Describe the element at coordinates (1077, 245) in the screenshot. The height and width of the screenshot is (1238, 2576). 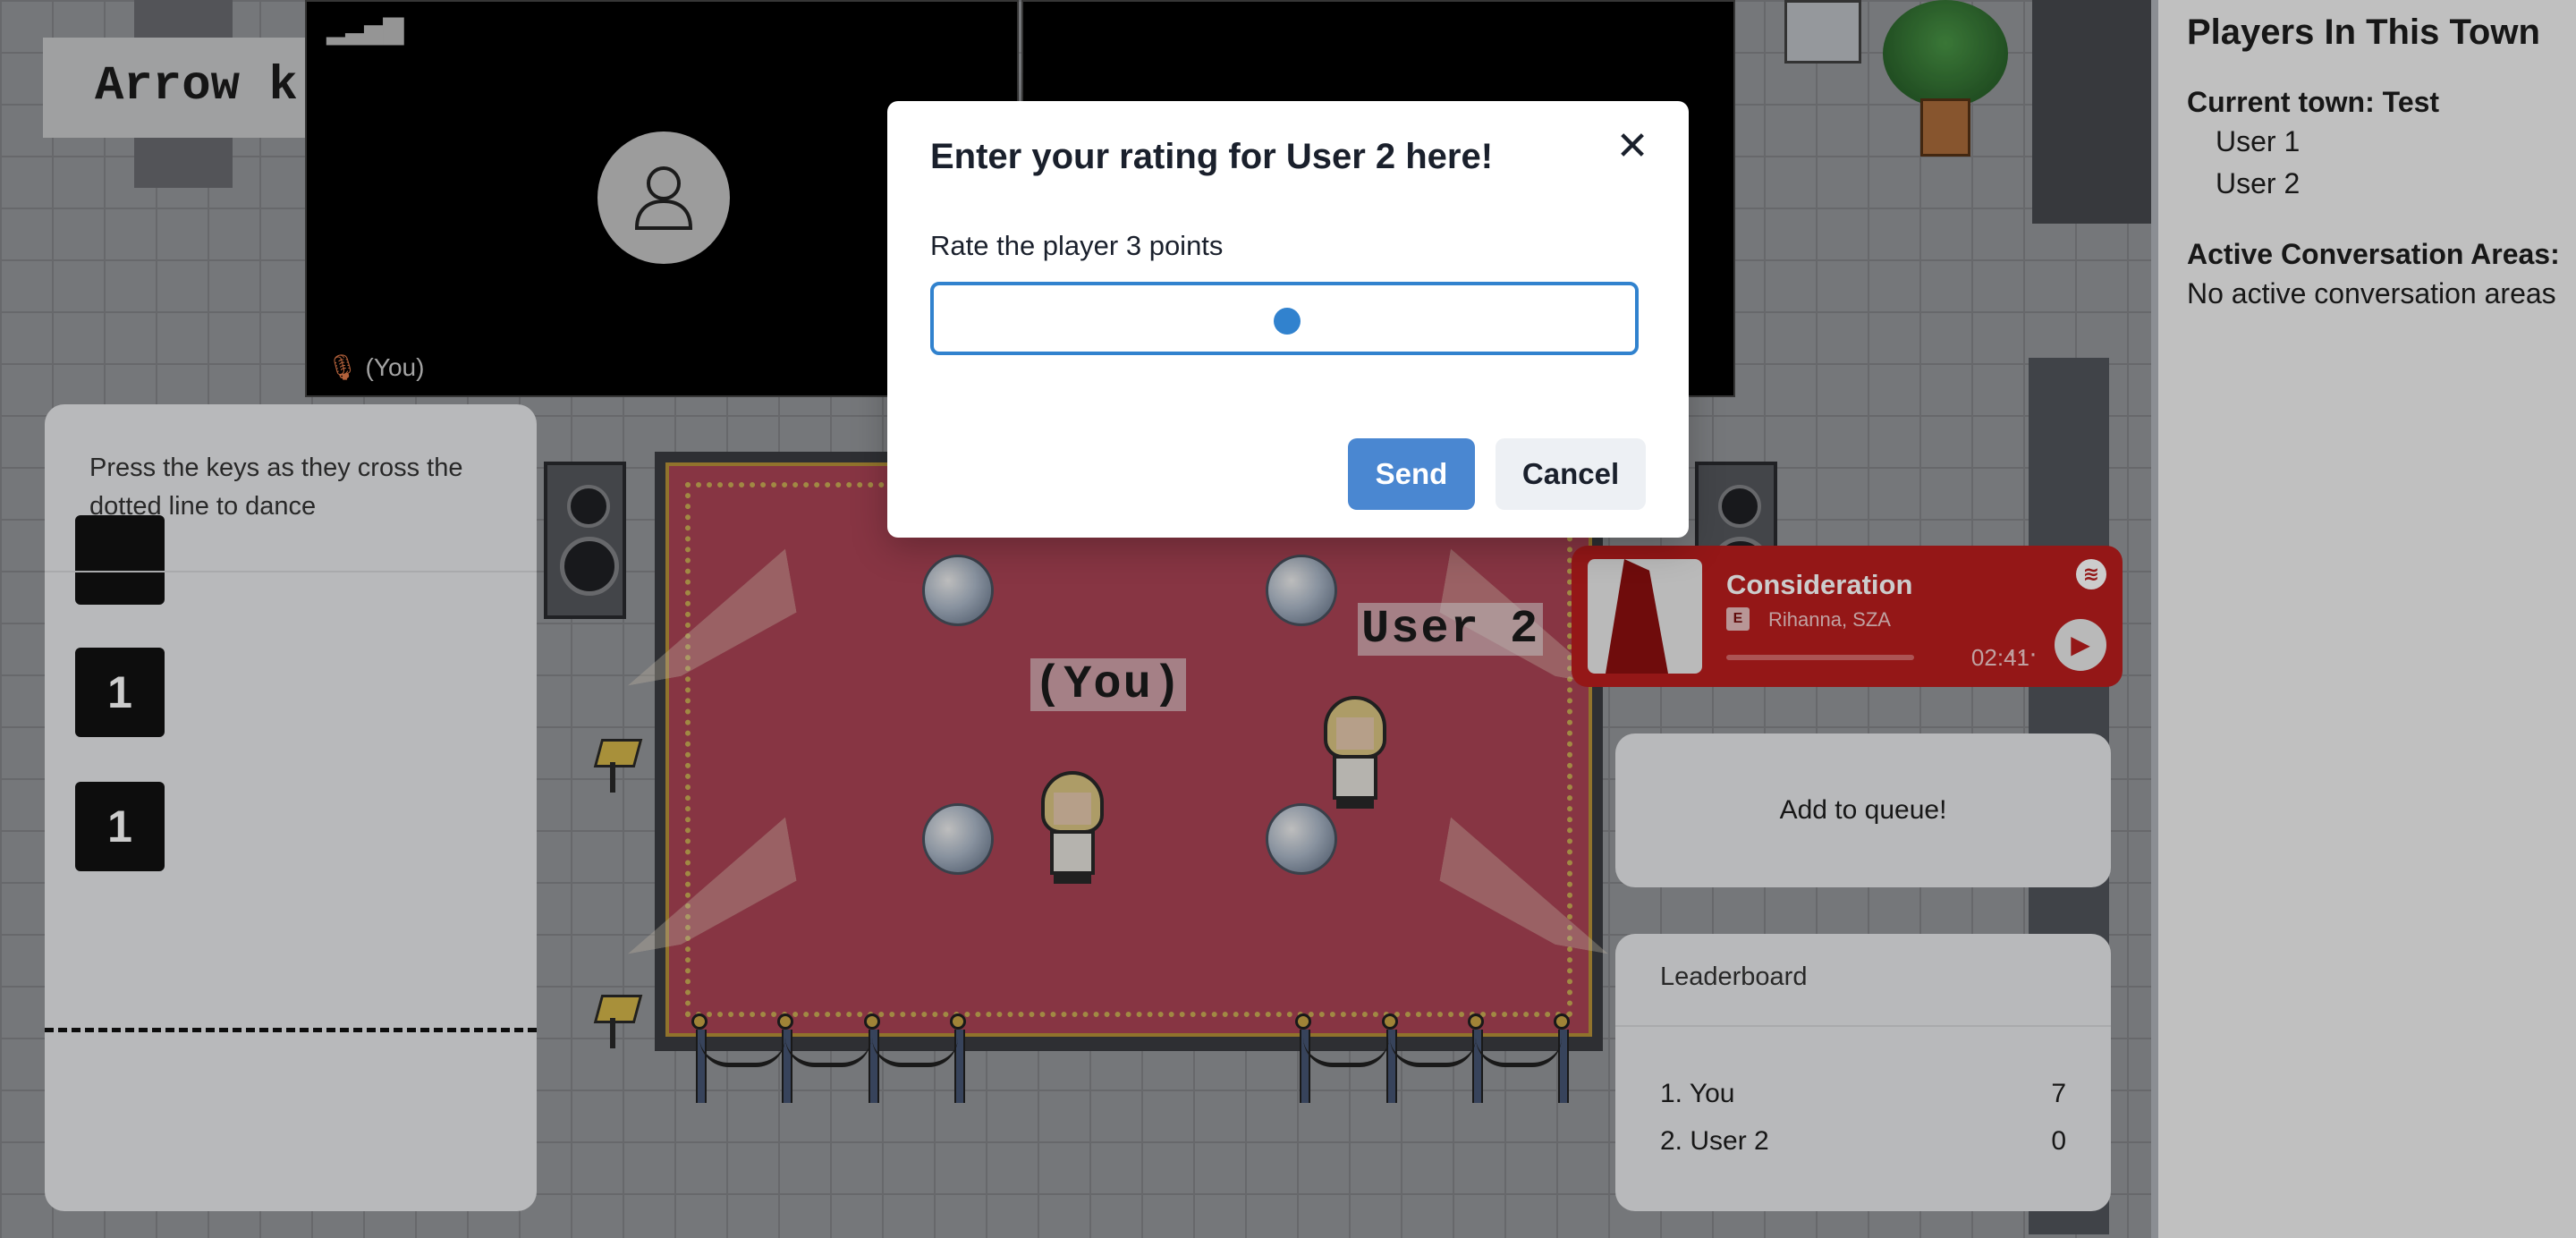
I see `rating-label: Rate the player 3 points` at that location.